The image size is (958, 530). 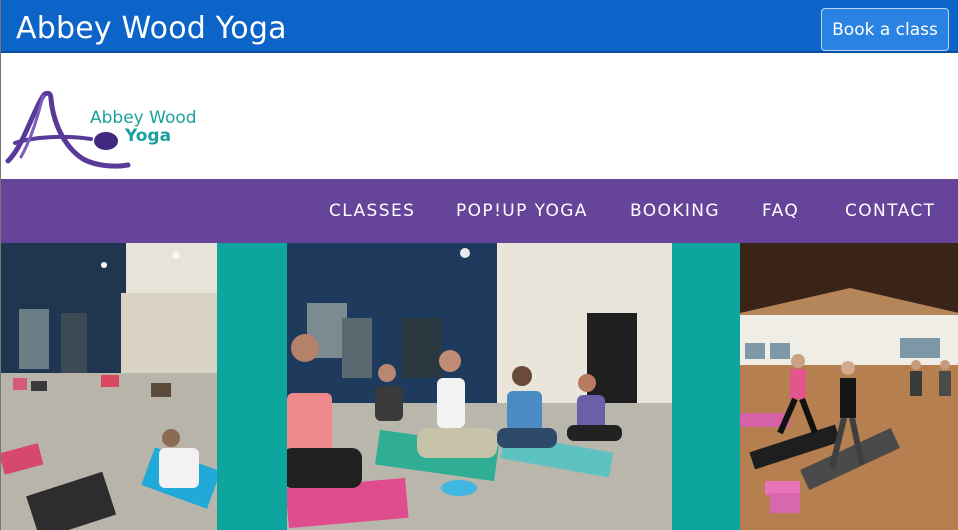 What do you see at coordinates (890, 211) in the screenshot?
I see `nav-item-contact: CONTACT` at bounding box center [890, 211].